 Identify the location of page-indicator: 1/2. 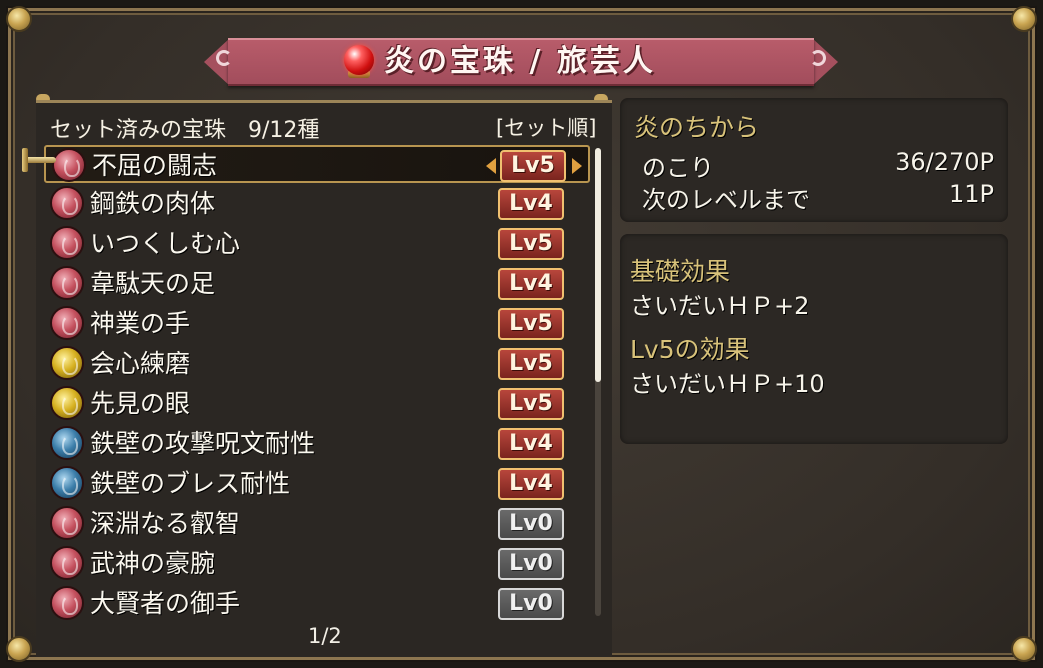
(325, 636).